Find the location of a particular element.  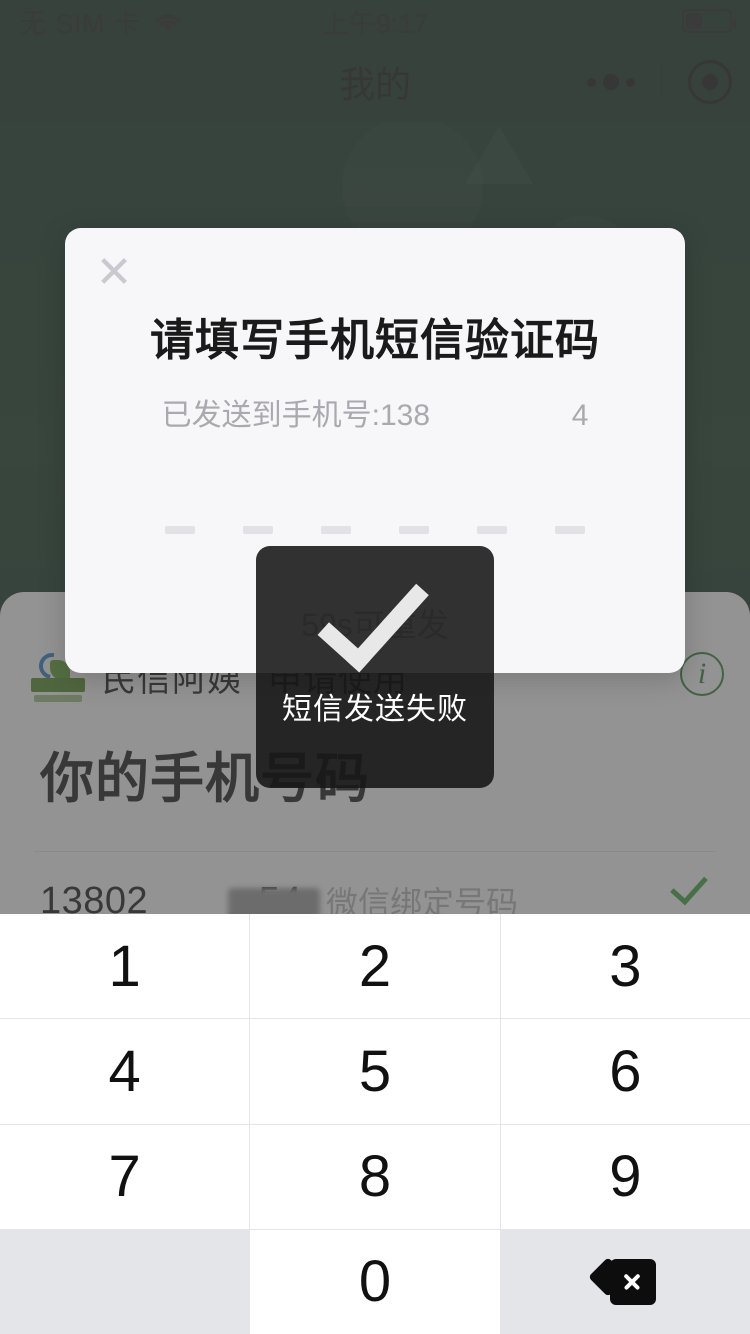

modal-title: 请填写手机短信验证码 is located at coordinates (375, 340).